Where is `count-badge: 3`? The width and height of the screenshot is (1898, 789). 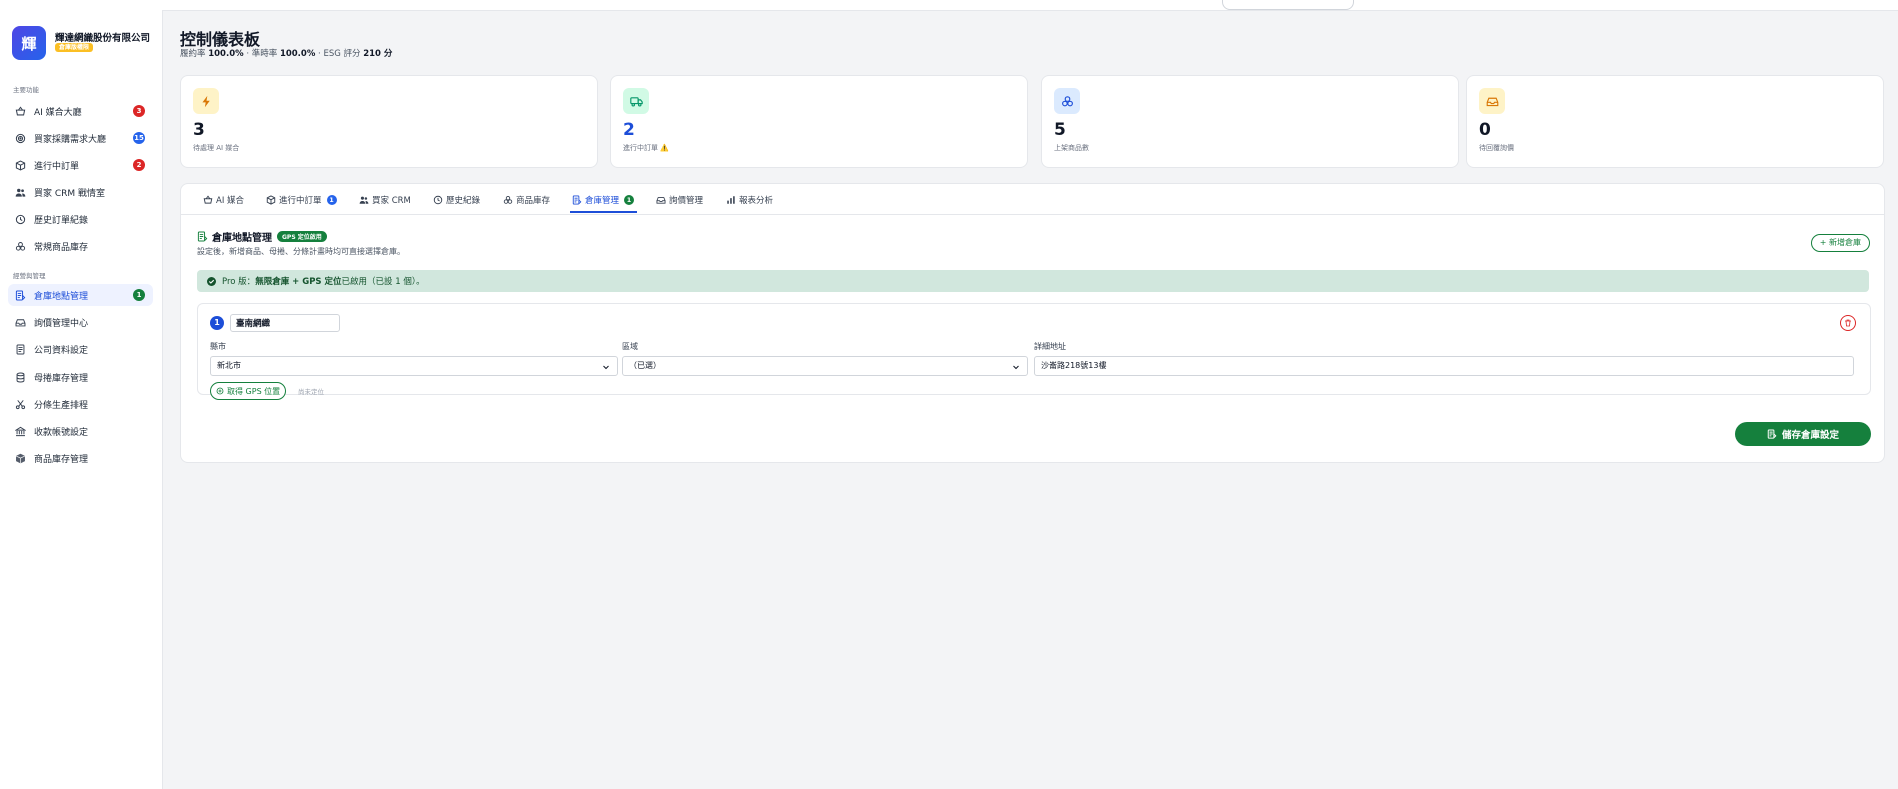 count-badge: 3 is located at coordinates (139, 111).